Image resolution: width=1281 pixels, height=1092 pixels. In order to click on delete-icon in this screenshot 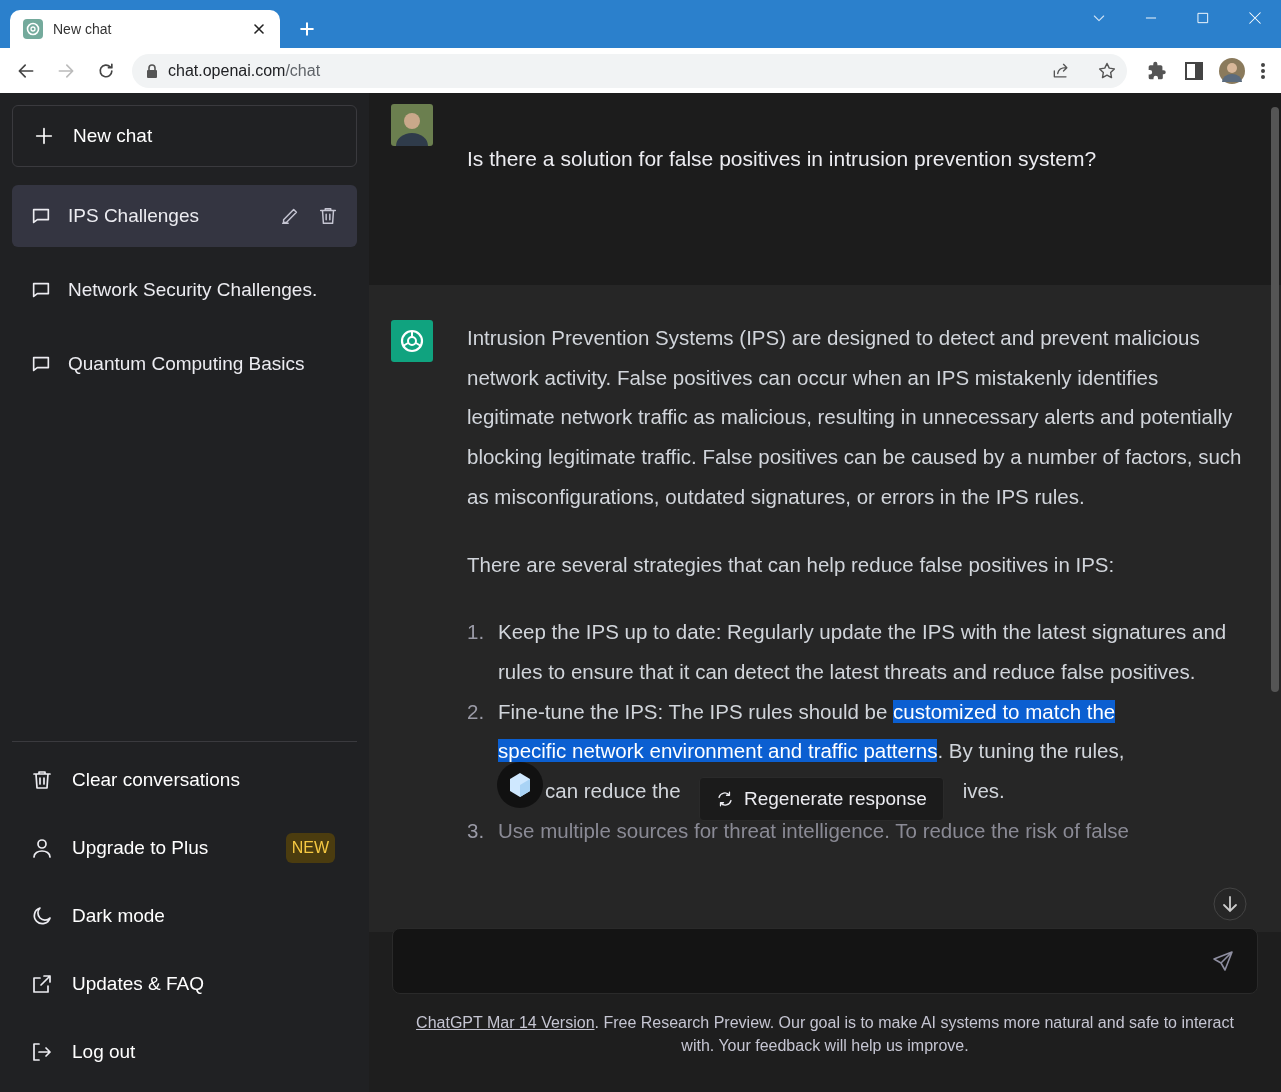, I will do `click(328, 216)`.